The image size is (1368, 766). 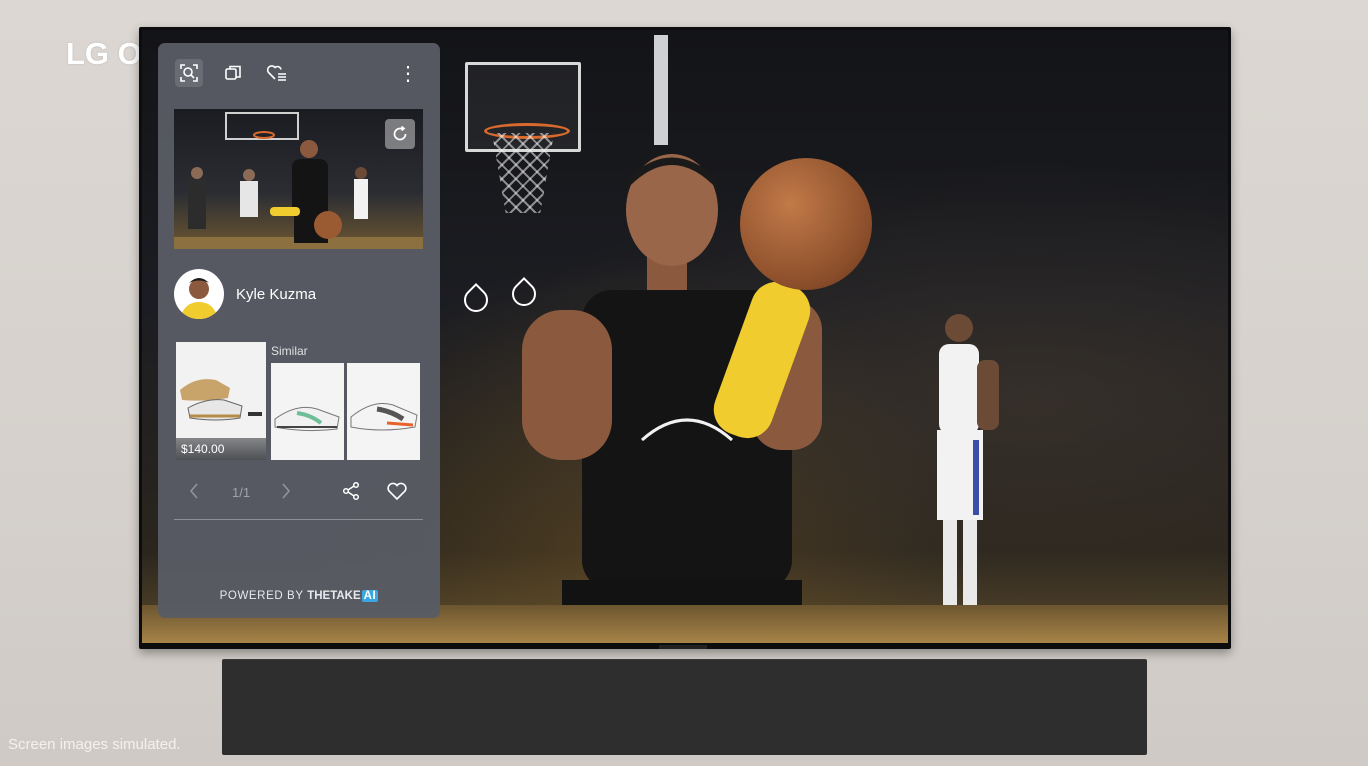 I want to click on refresh-icon, so click(x=400, y=134).